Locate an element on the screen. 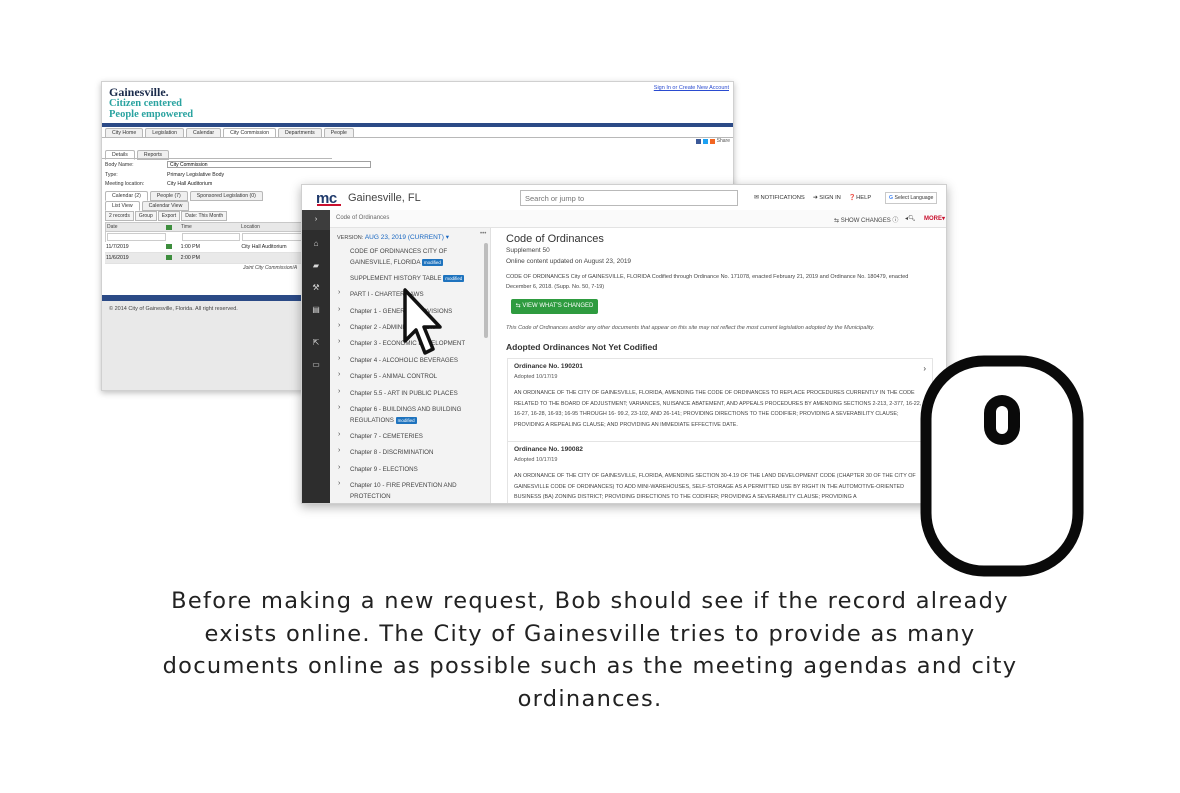 The width and height of the screenshot is (1180, 793). row-date: 11/7/2019 is located at coordinates (117, 247).